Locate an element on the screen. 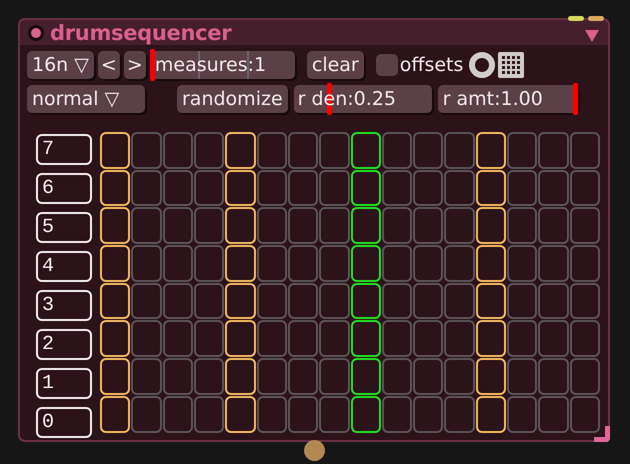 This screenshot has width=630, height=464. resize-handle is located at coordinates (602, 434).